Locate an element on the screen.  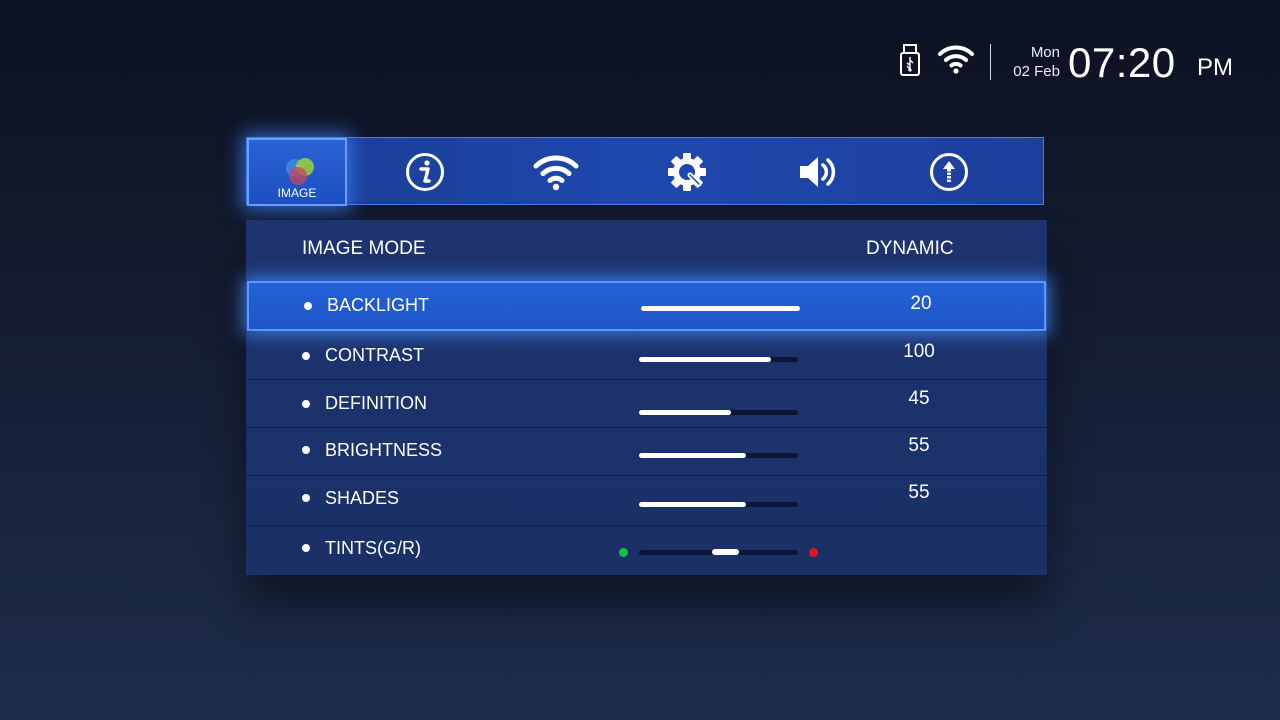
contrast-slider is located at coordinates (718, 359).